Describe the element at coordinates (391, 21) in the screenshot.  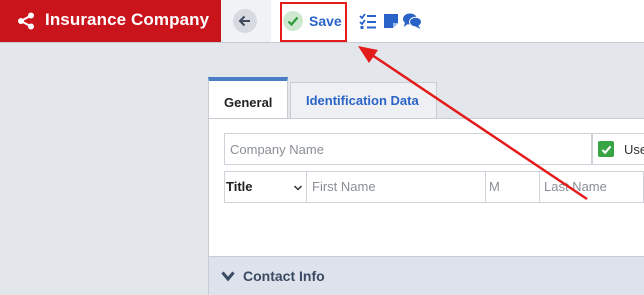
I see `note-icon` at that location.